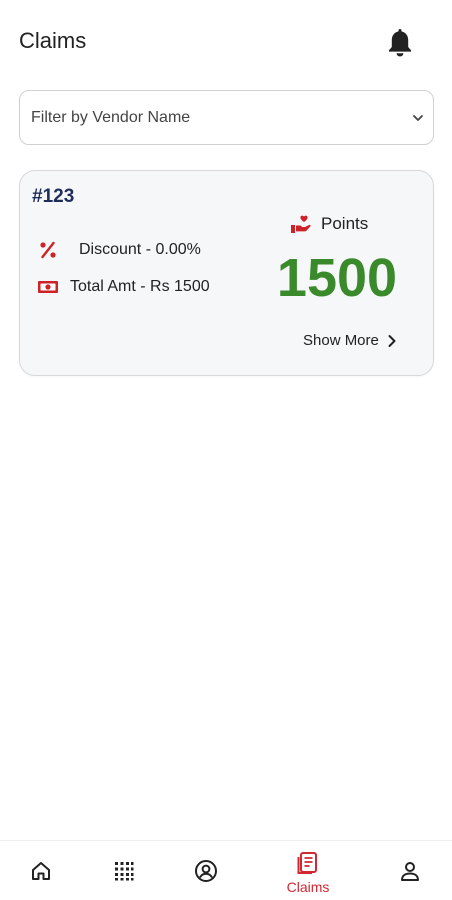  I want to click on grid-icon, so click(124, 871).